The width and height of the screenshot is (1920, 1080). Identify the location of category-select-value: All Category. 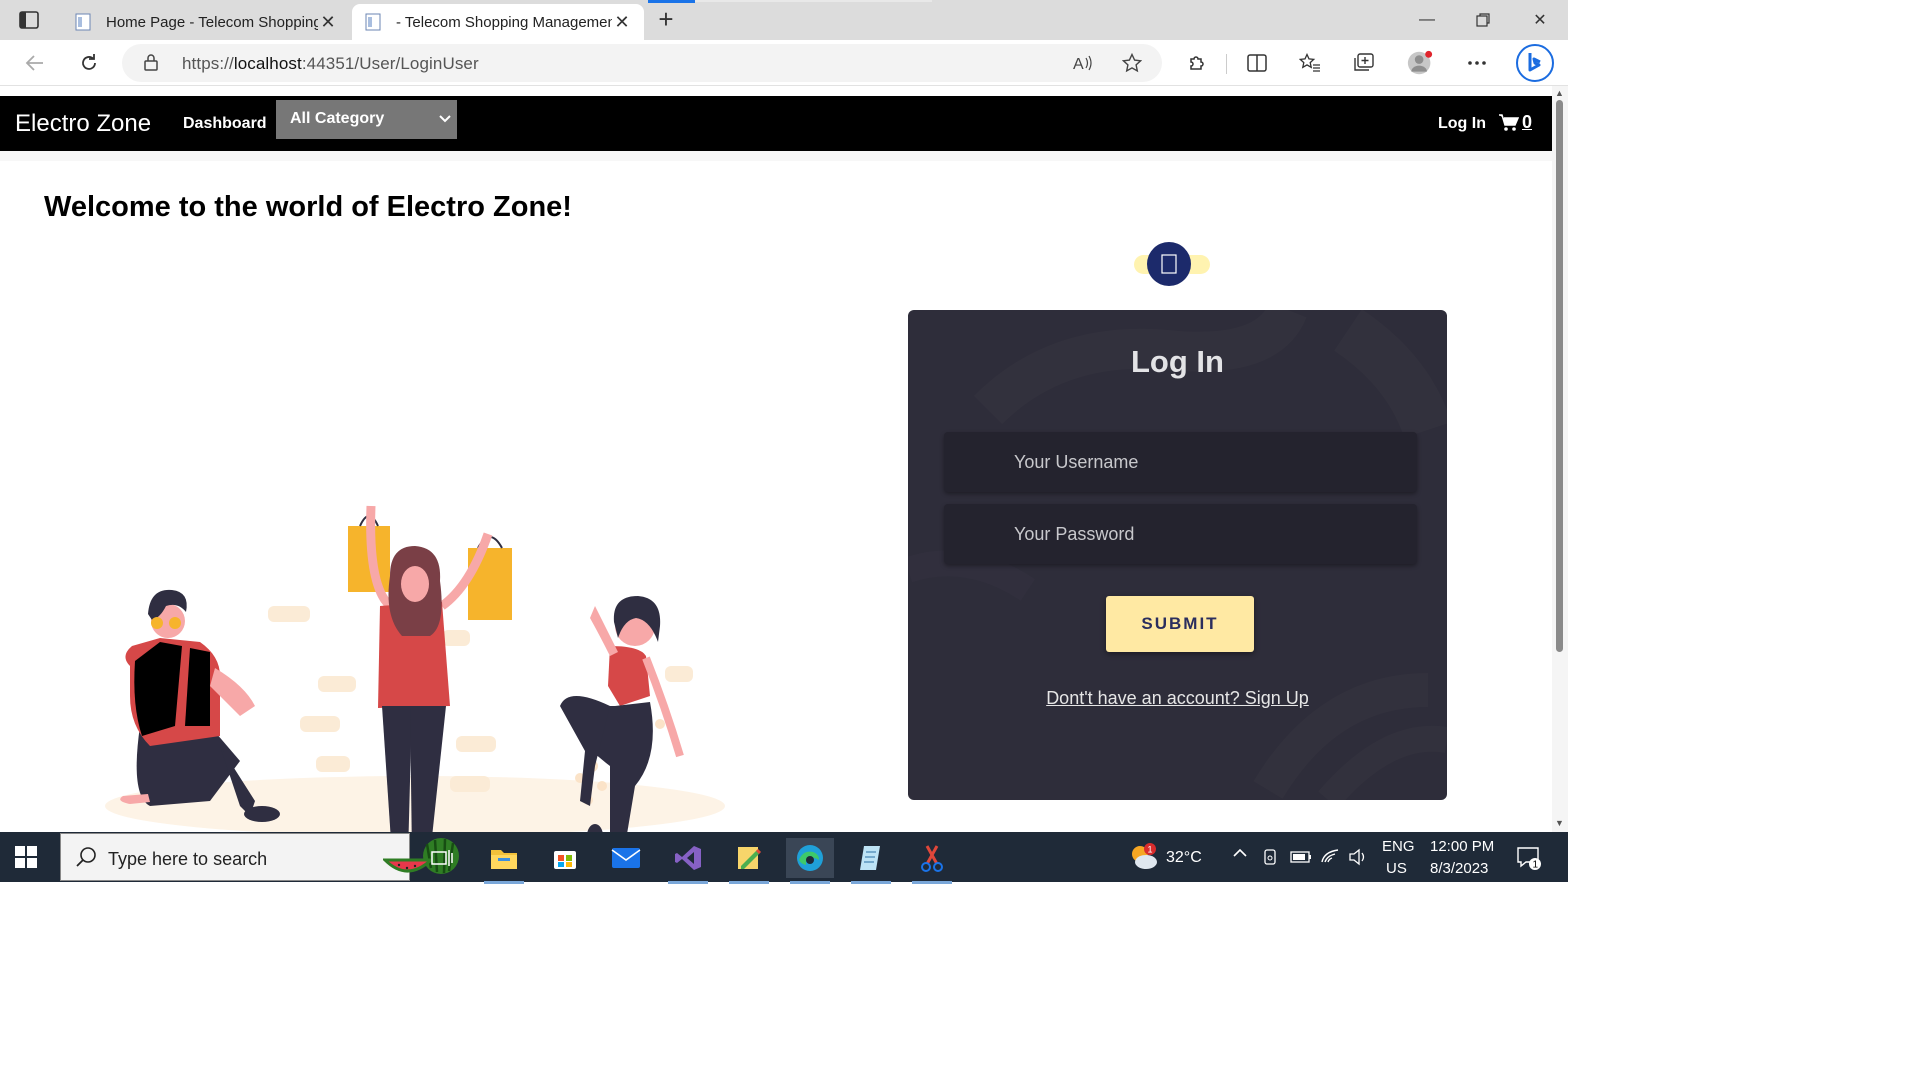
(337, 118).